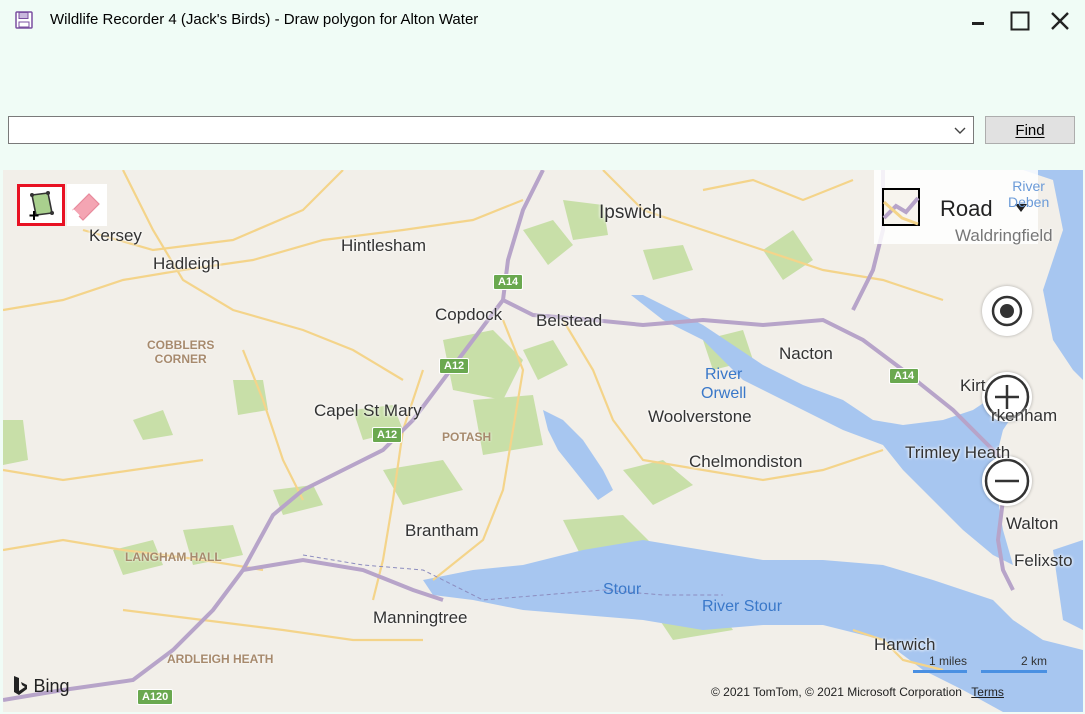  What do you see at coordinates (700, 416) in the screenshot?
I see `town-label: Woolverstone` at bounding box center [700, 416].